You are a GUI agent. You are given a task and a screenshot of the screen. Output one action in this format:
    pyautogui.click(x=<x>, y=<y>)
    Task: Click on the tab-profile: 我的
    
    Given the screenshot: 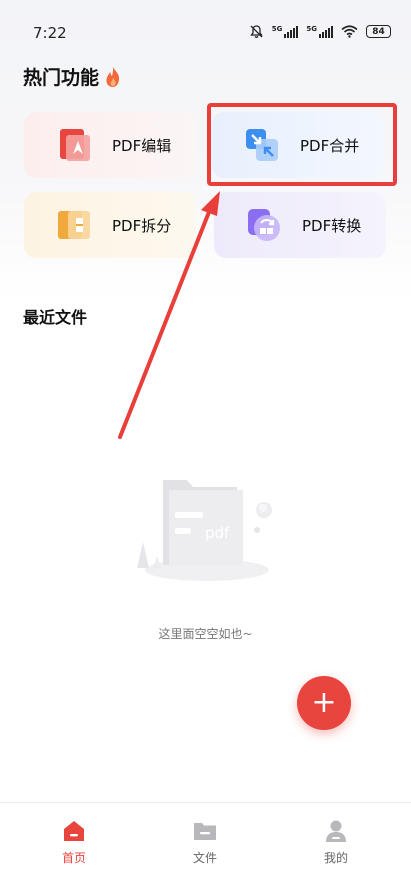 What is the action you would take?
    pyautogui.click(x=336, y=842)
    